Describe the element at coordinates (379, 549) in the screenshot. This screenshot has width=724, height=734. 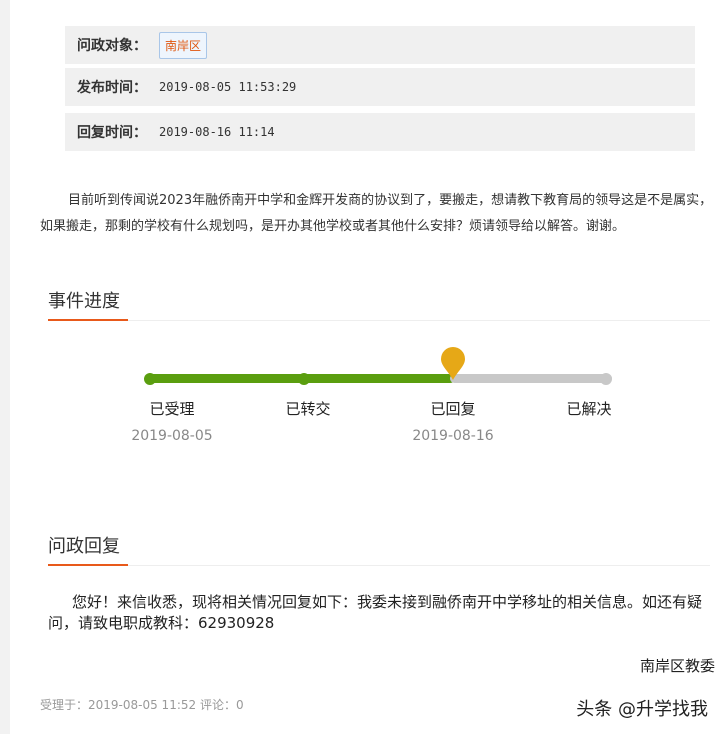
I see `reply-heading: 问政回复` at that location.